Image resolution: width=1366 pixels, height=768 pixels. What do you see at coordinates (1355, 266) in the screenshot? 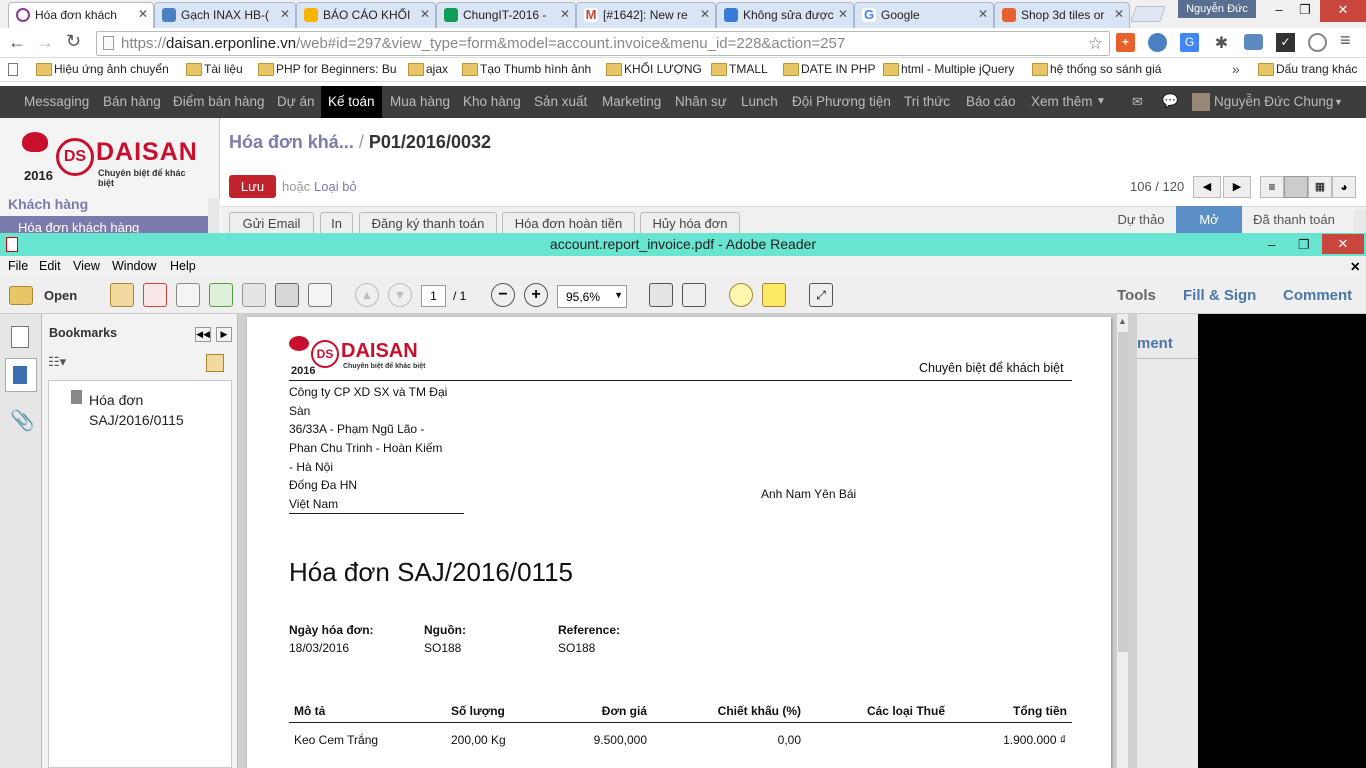
I see `close-document-icon: ✕` at bounding box center [1355, 266].